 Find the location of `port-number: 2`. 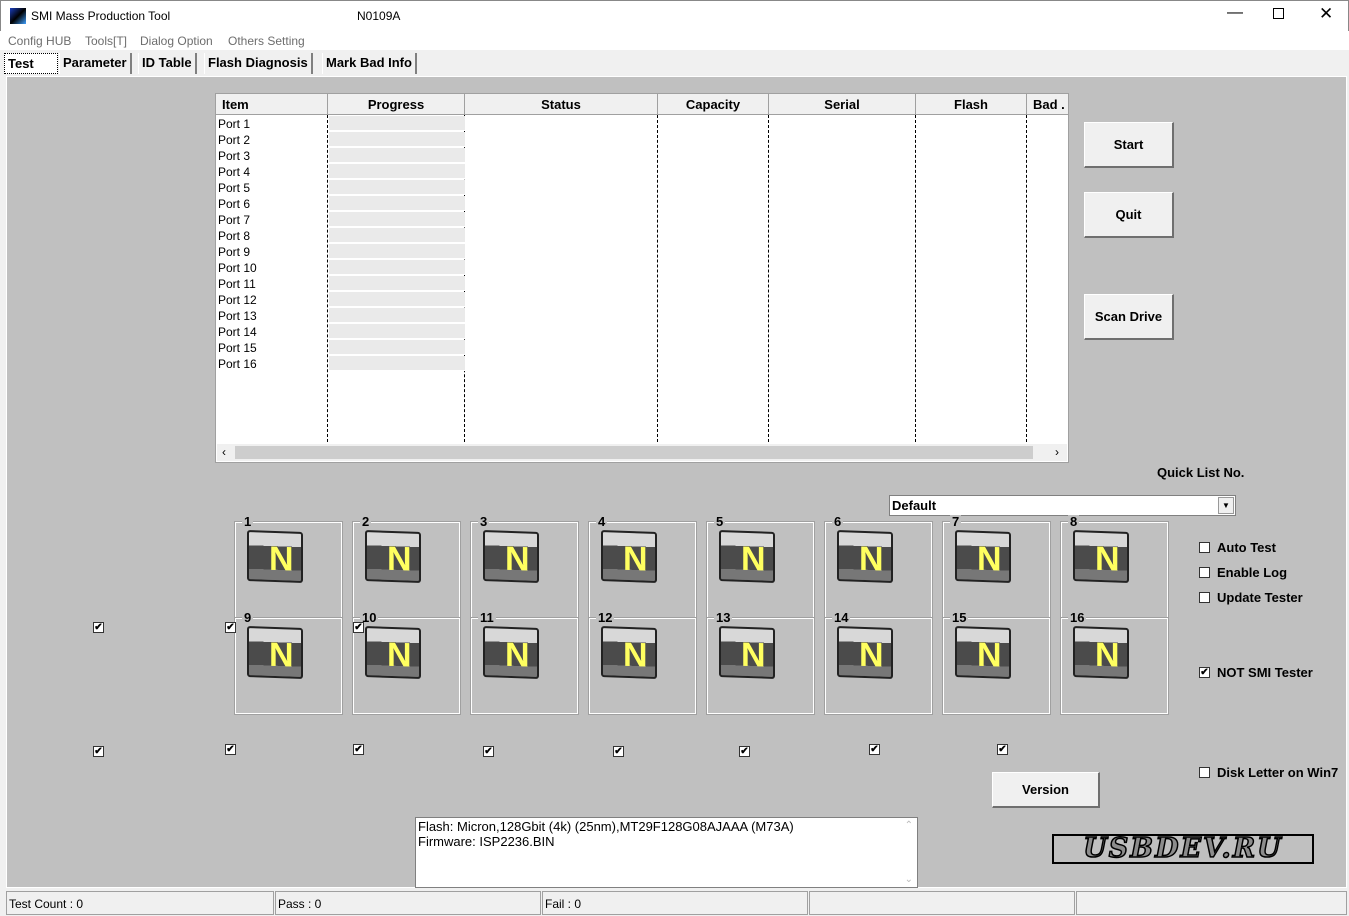

port-number: 2 is located at coordinates (366, 521).